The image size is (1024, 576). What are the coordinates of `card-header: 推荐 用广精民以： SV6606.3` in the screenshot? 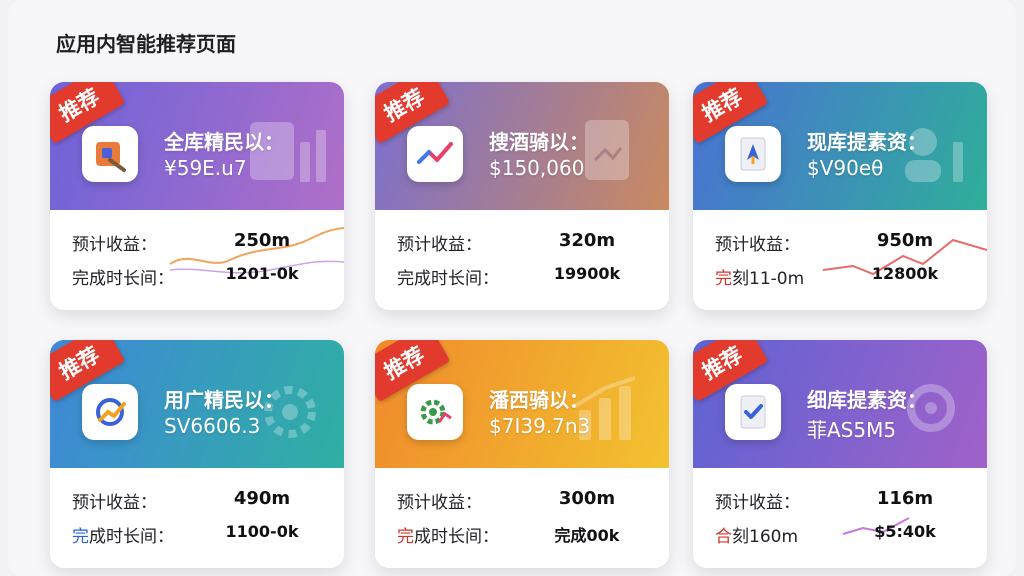 It's located at (197, 404).